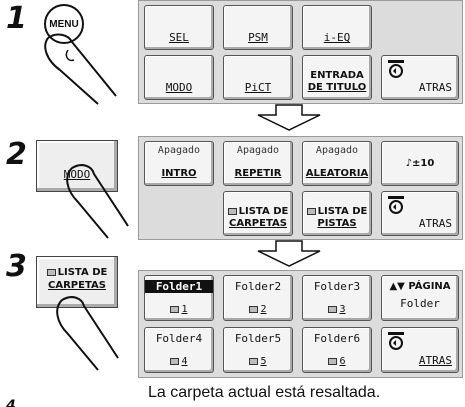 Image resolution: width=465 pixels, height=407 pixels. What do you see at coordinates (258, 213) in the screenshot?
I see `lista-de-carpetas-button: LISTA DE CARPETAS` at bounding box center [258, 213].